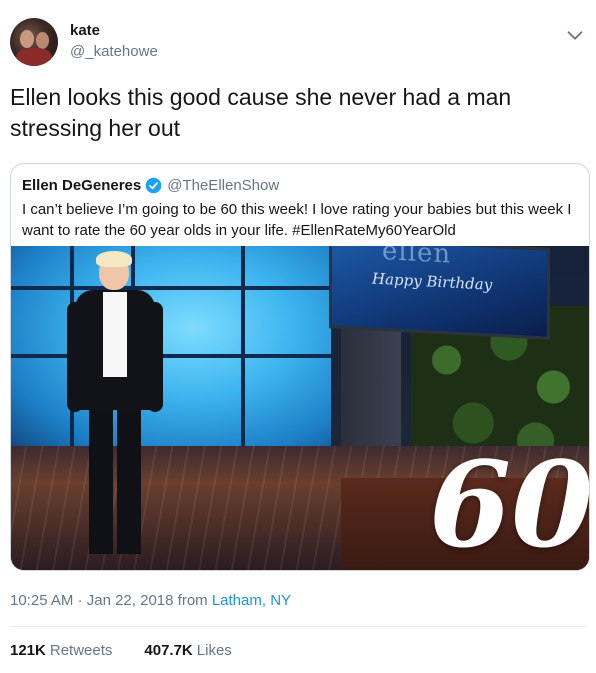 This screenshot has width=596, height=673. I want to click on monitor-logo: ellen, so click(417, 258).